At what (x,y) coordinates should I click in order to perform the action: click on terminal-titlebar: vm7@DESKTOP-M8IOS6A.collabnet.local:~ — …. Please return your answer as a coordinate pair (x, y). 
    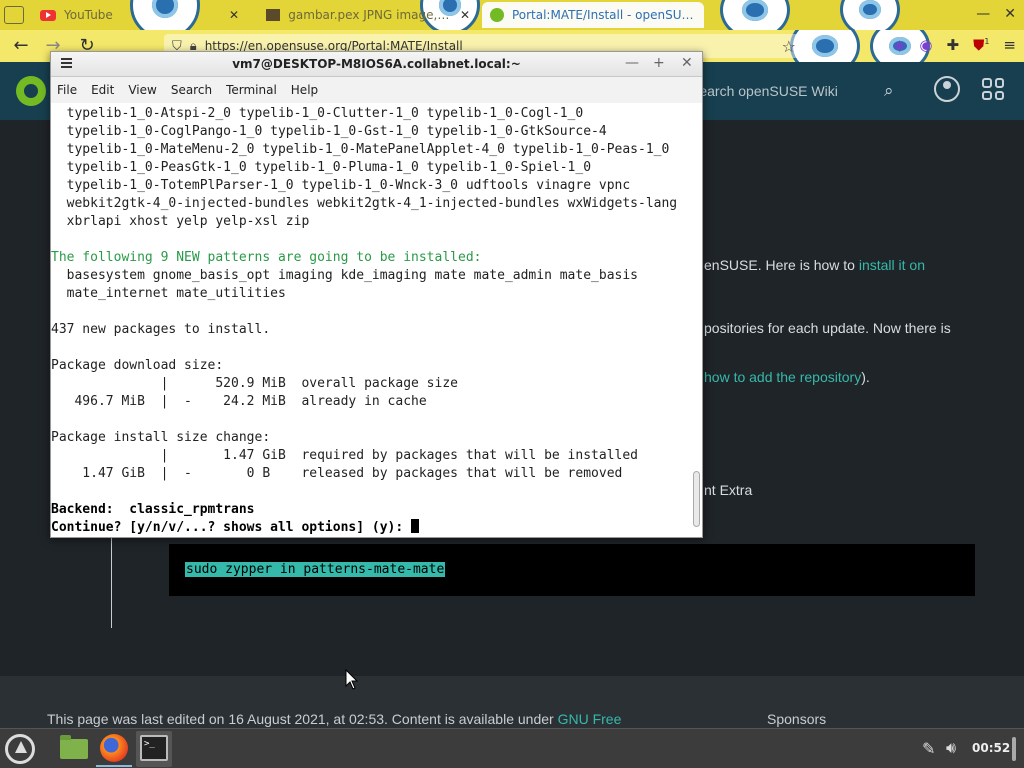
    Looking at the image, I should click on (376, 64).